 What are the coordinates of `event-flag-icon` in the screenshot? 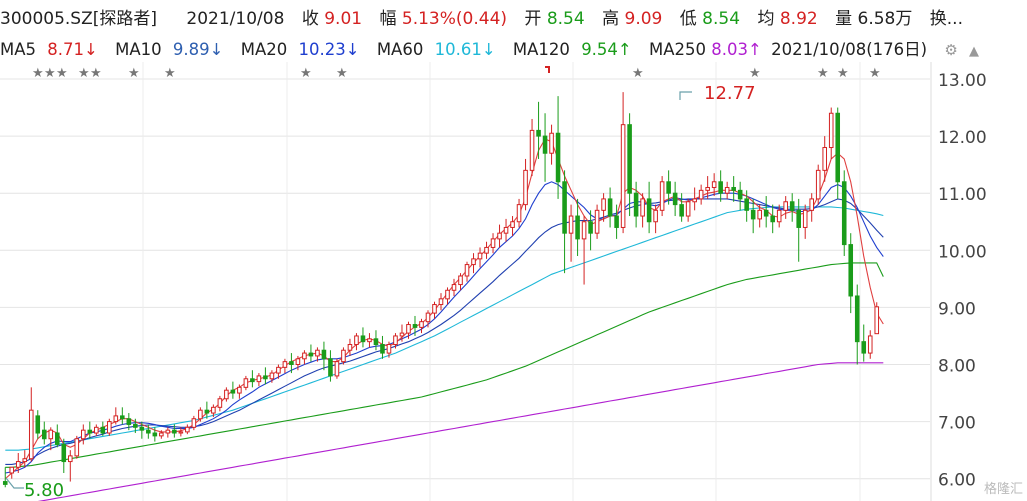 It's located at (547, 69).